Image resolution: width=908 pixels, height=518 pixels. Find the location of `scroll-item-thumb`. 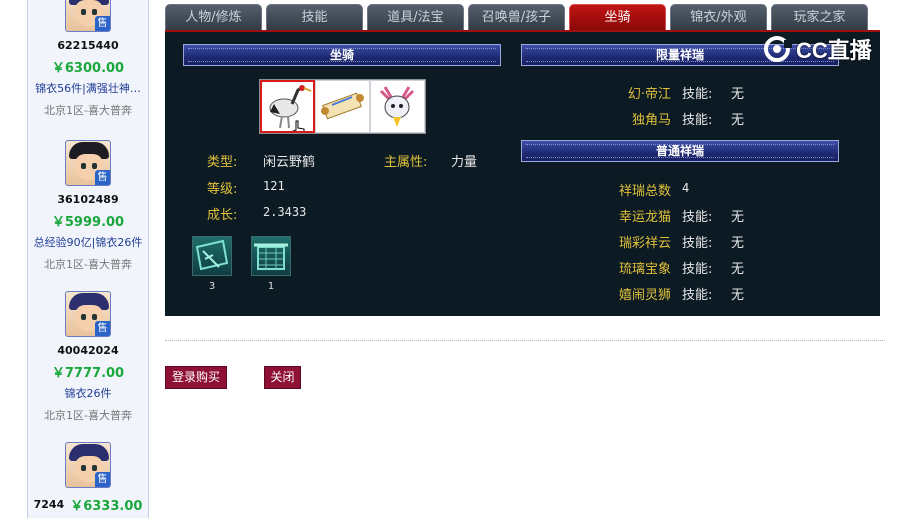

scroll-item-thumb is located at coordinates (342, 106).